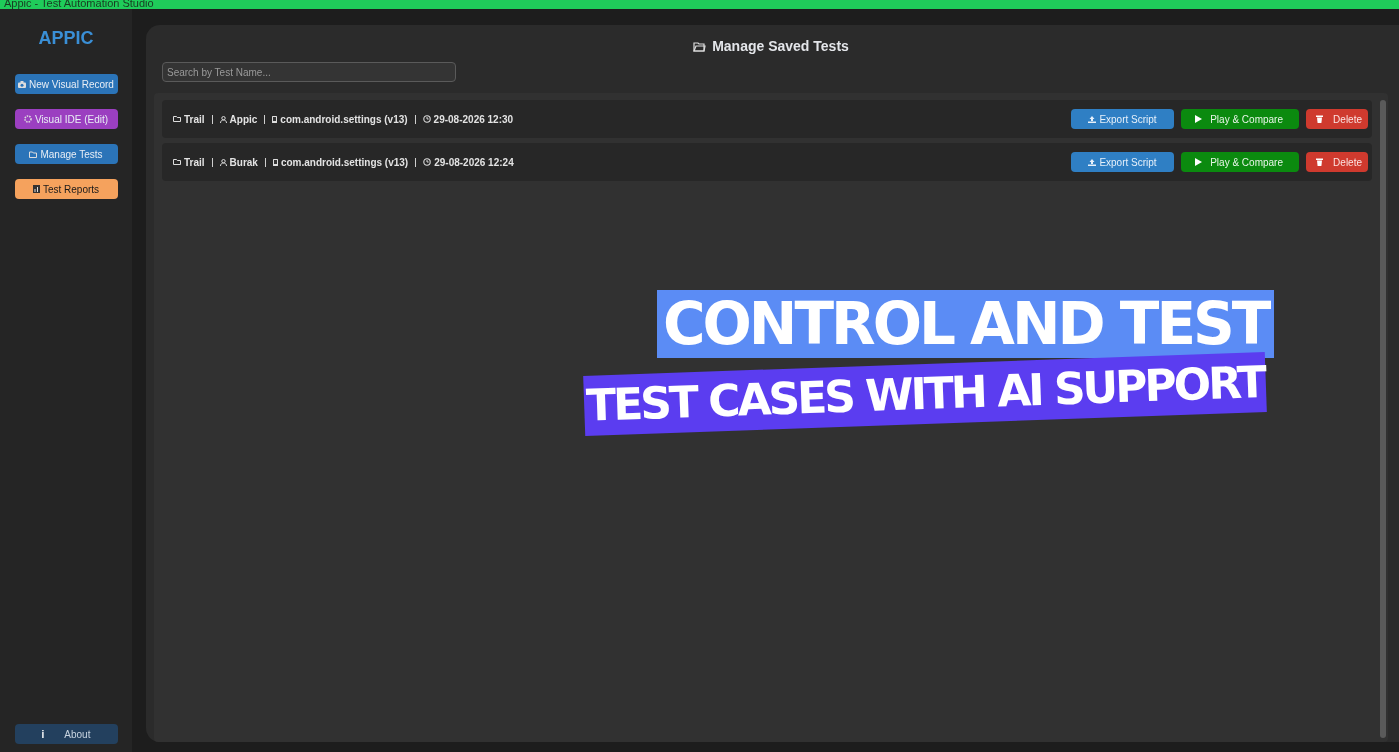  What do you see at coordinates (36, 189) in the screenshot?
I see `report-icon` at bounding box center [36, 189].